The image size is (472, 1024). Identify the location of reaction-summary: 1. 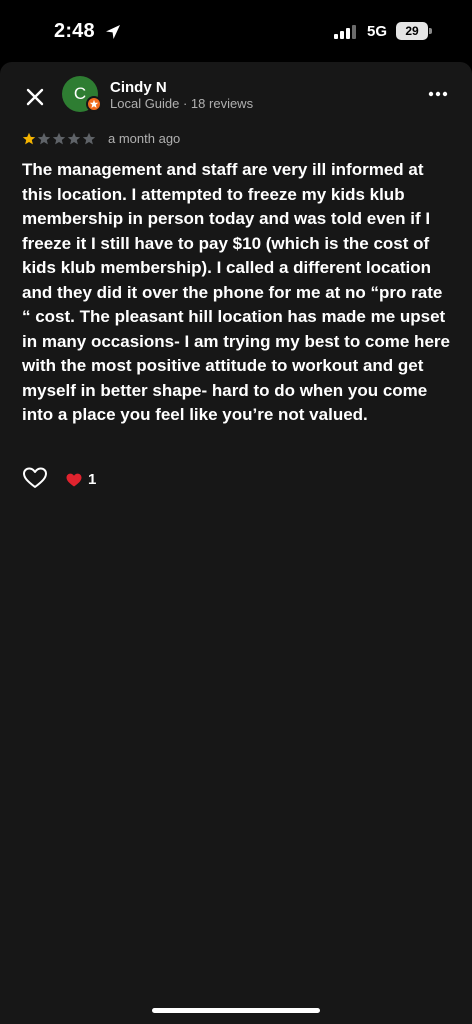
(81, 479).